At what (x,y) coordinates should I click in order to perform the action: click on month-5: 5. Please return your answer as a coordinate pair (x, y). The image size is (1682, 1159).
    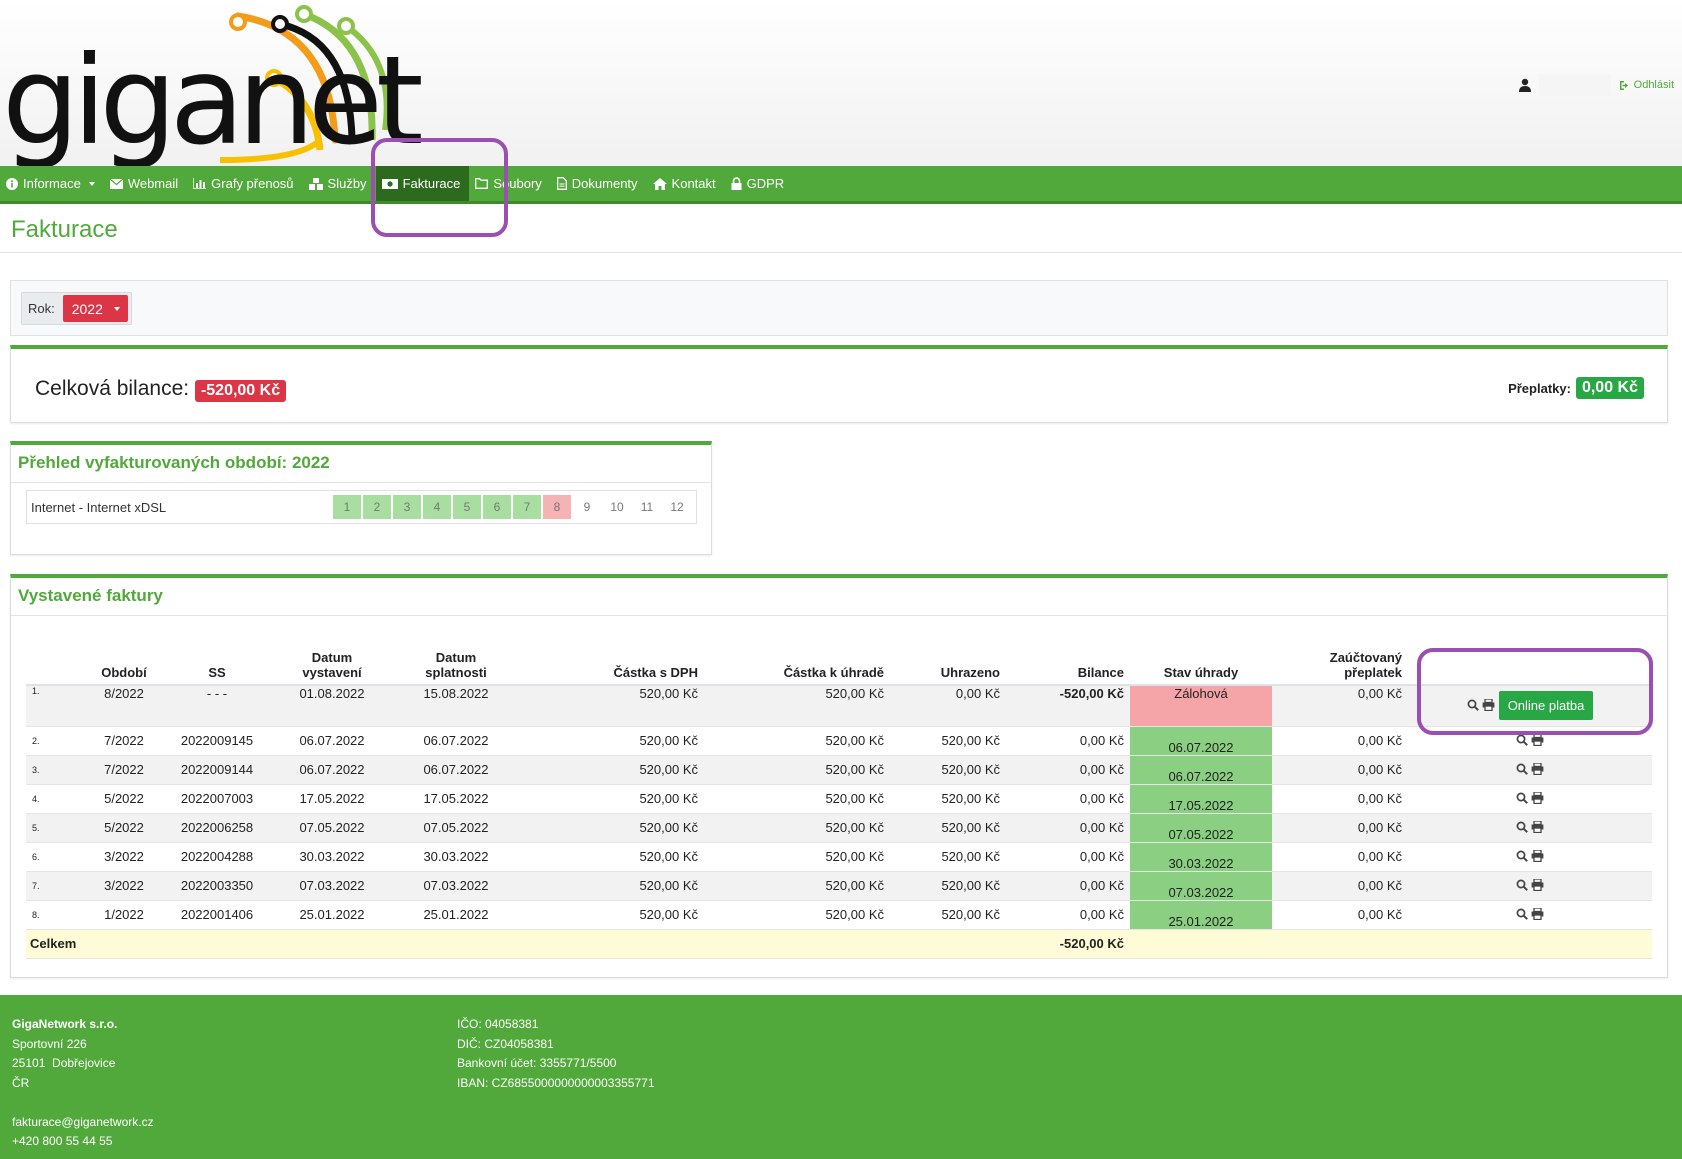
    Looking at the image, I should click on (467, 507).